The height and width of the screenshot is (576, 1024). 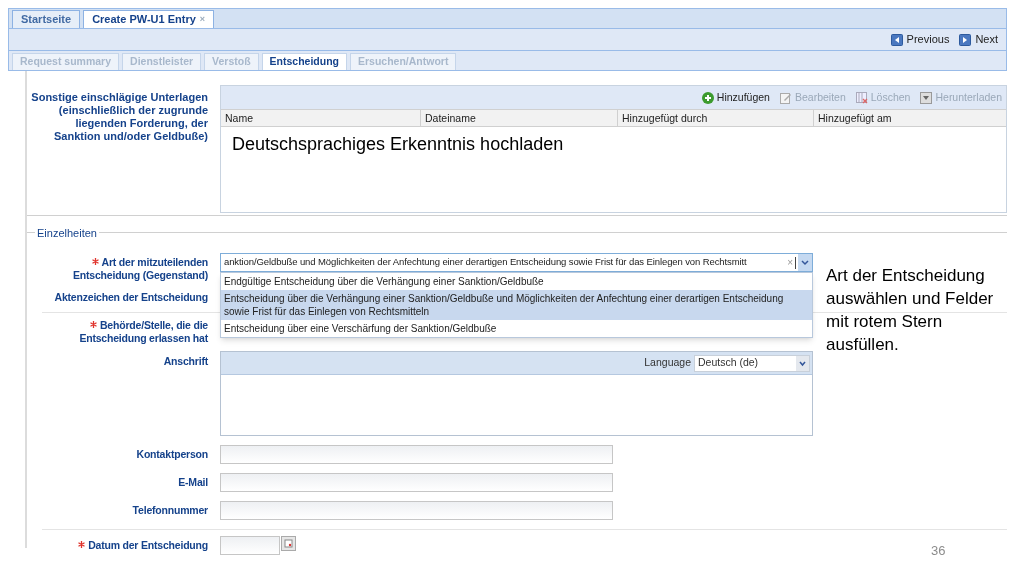 What do you see at coordinates (716, 118) in the screenshot?
I see `column-header: Hinzugefügt durch` at bounding box center [716, 118].